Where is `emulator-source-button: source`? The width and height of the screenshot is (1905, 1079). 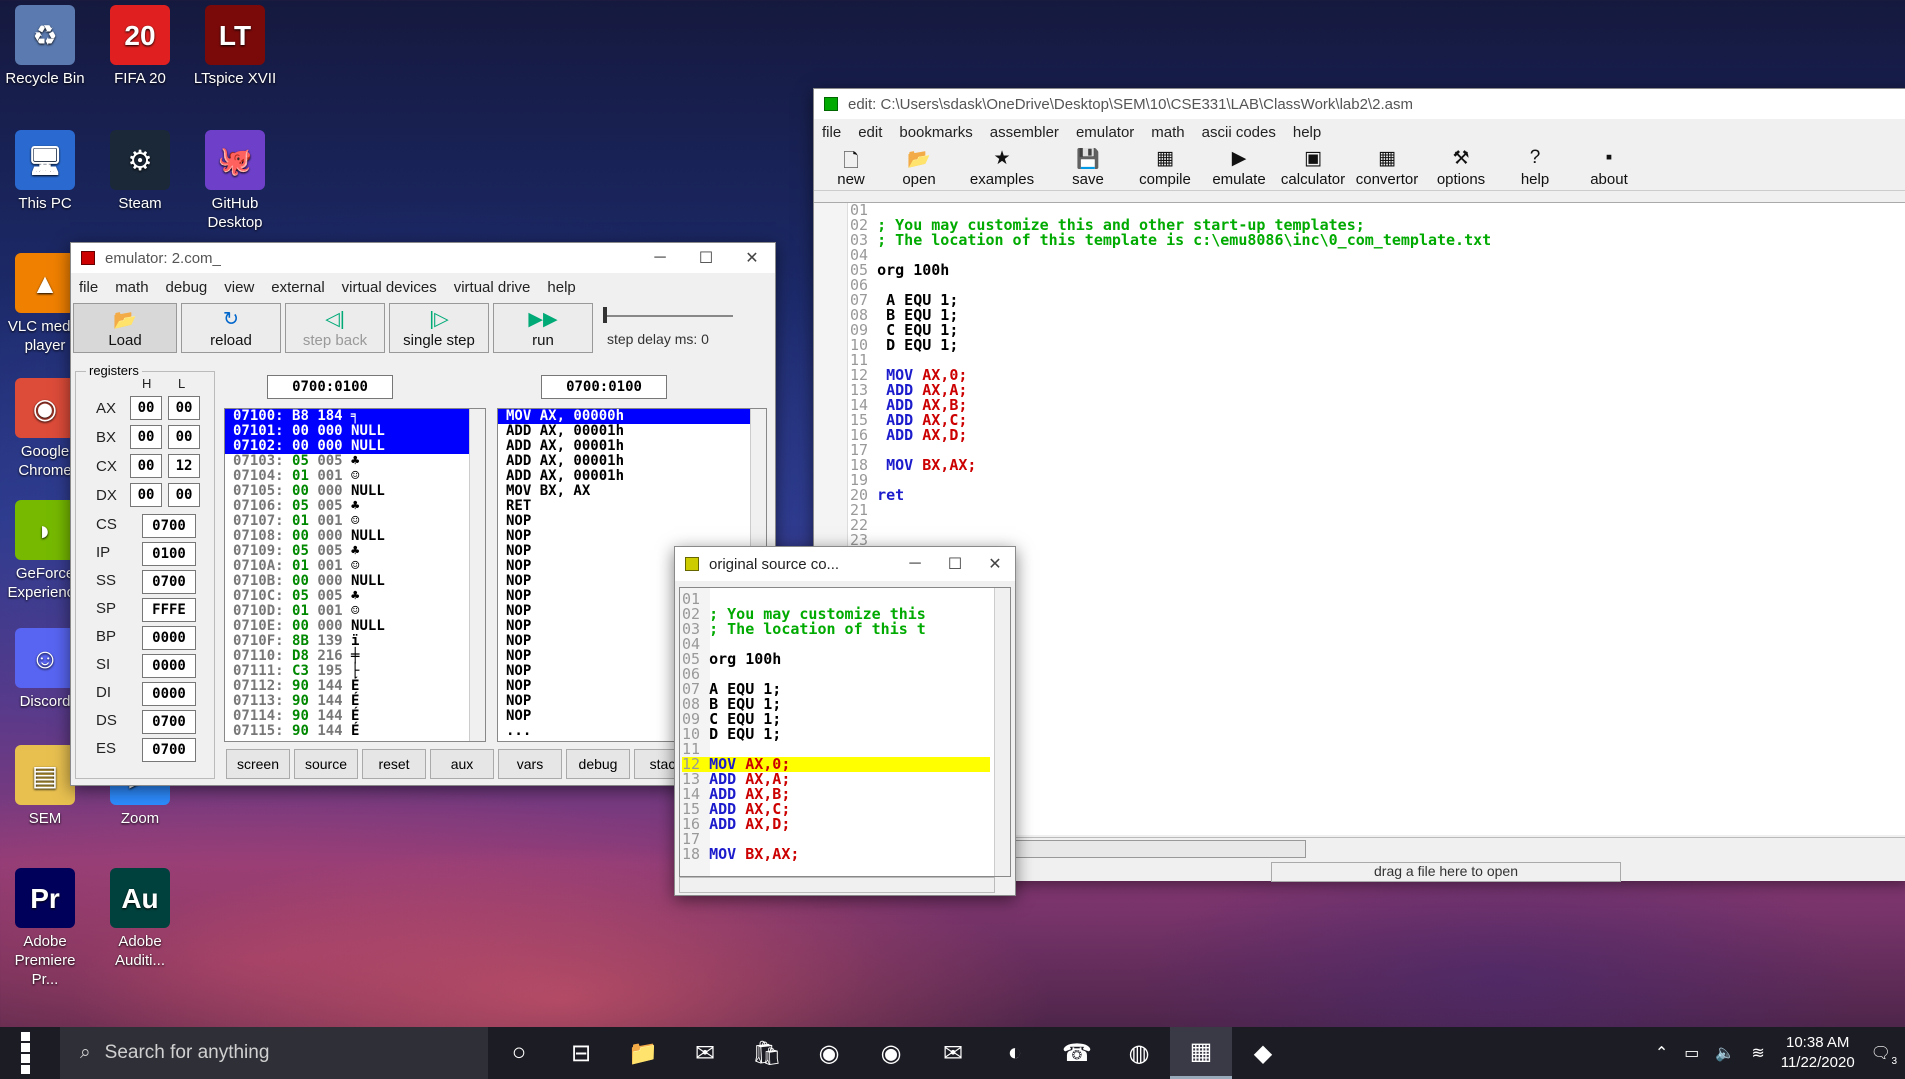
emulator-source-button: source is located at coordinates (326, 764).